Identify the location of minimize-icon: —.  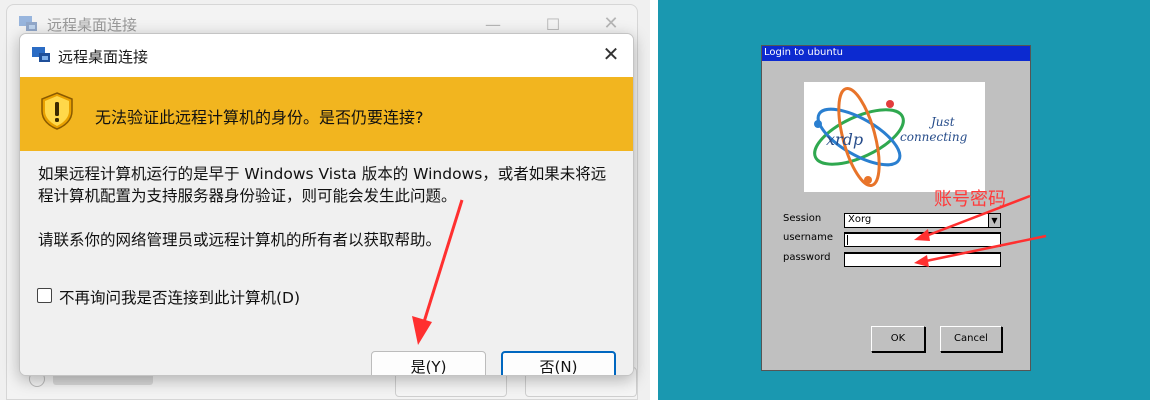
(493, 24).